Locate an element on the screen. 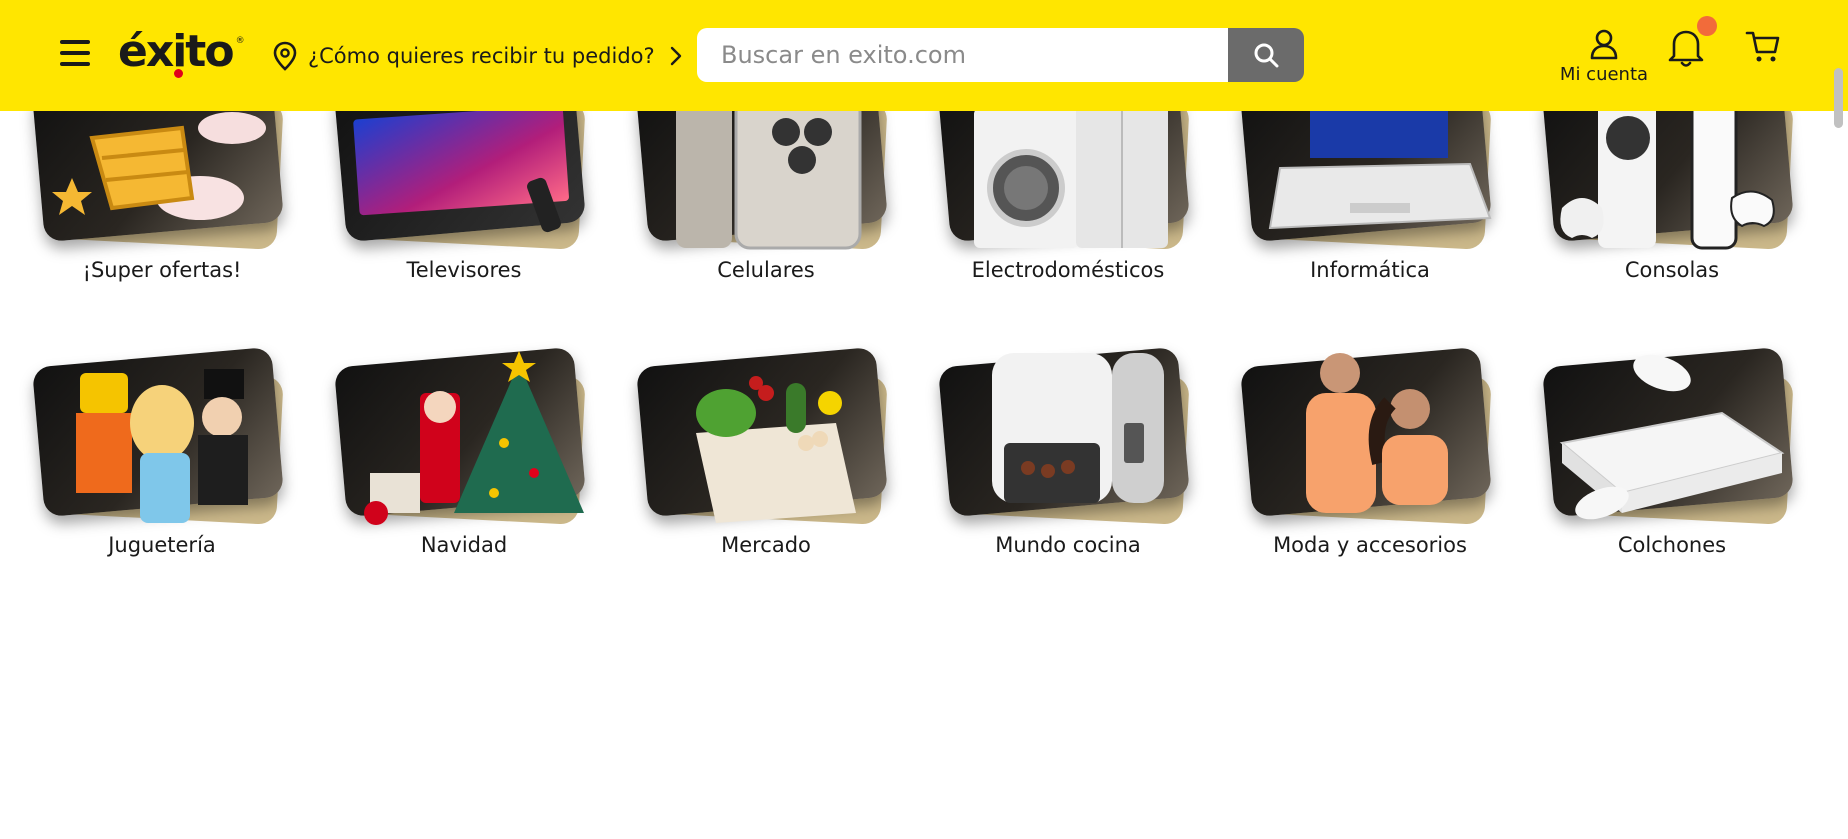  hamburger-menu-icon is located at coordinates (75, 54).